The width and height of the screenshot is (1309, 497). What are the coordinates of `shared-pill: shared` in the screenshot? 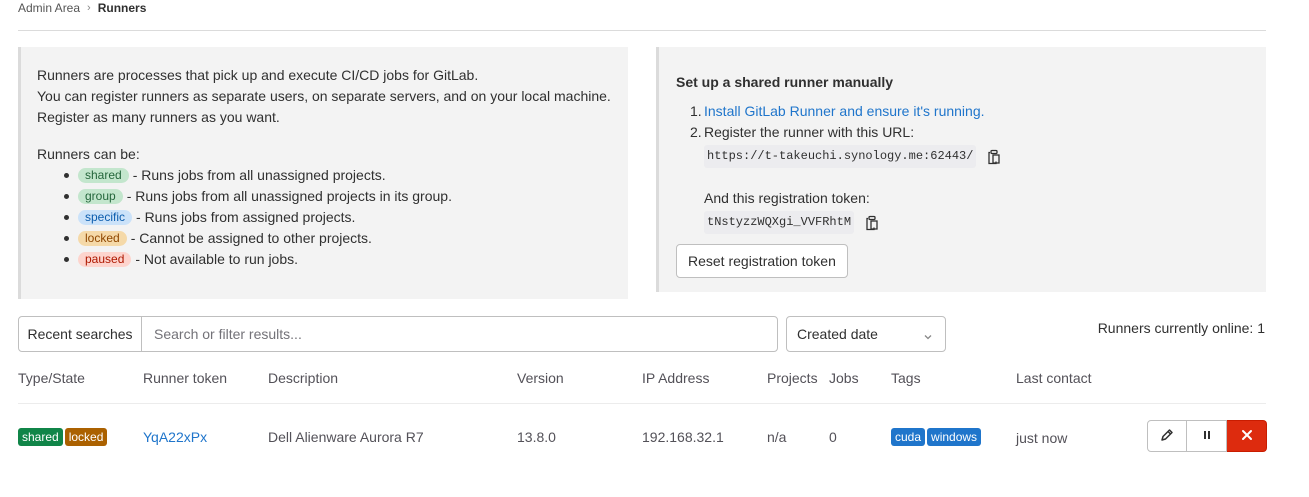 It's located at (103, 175).